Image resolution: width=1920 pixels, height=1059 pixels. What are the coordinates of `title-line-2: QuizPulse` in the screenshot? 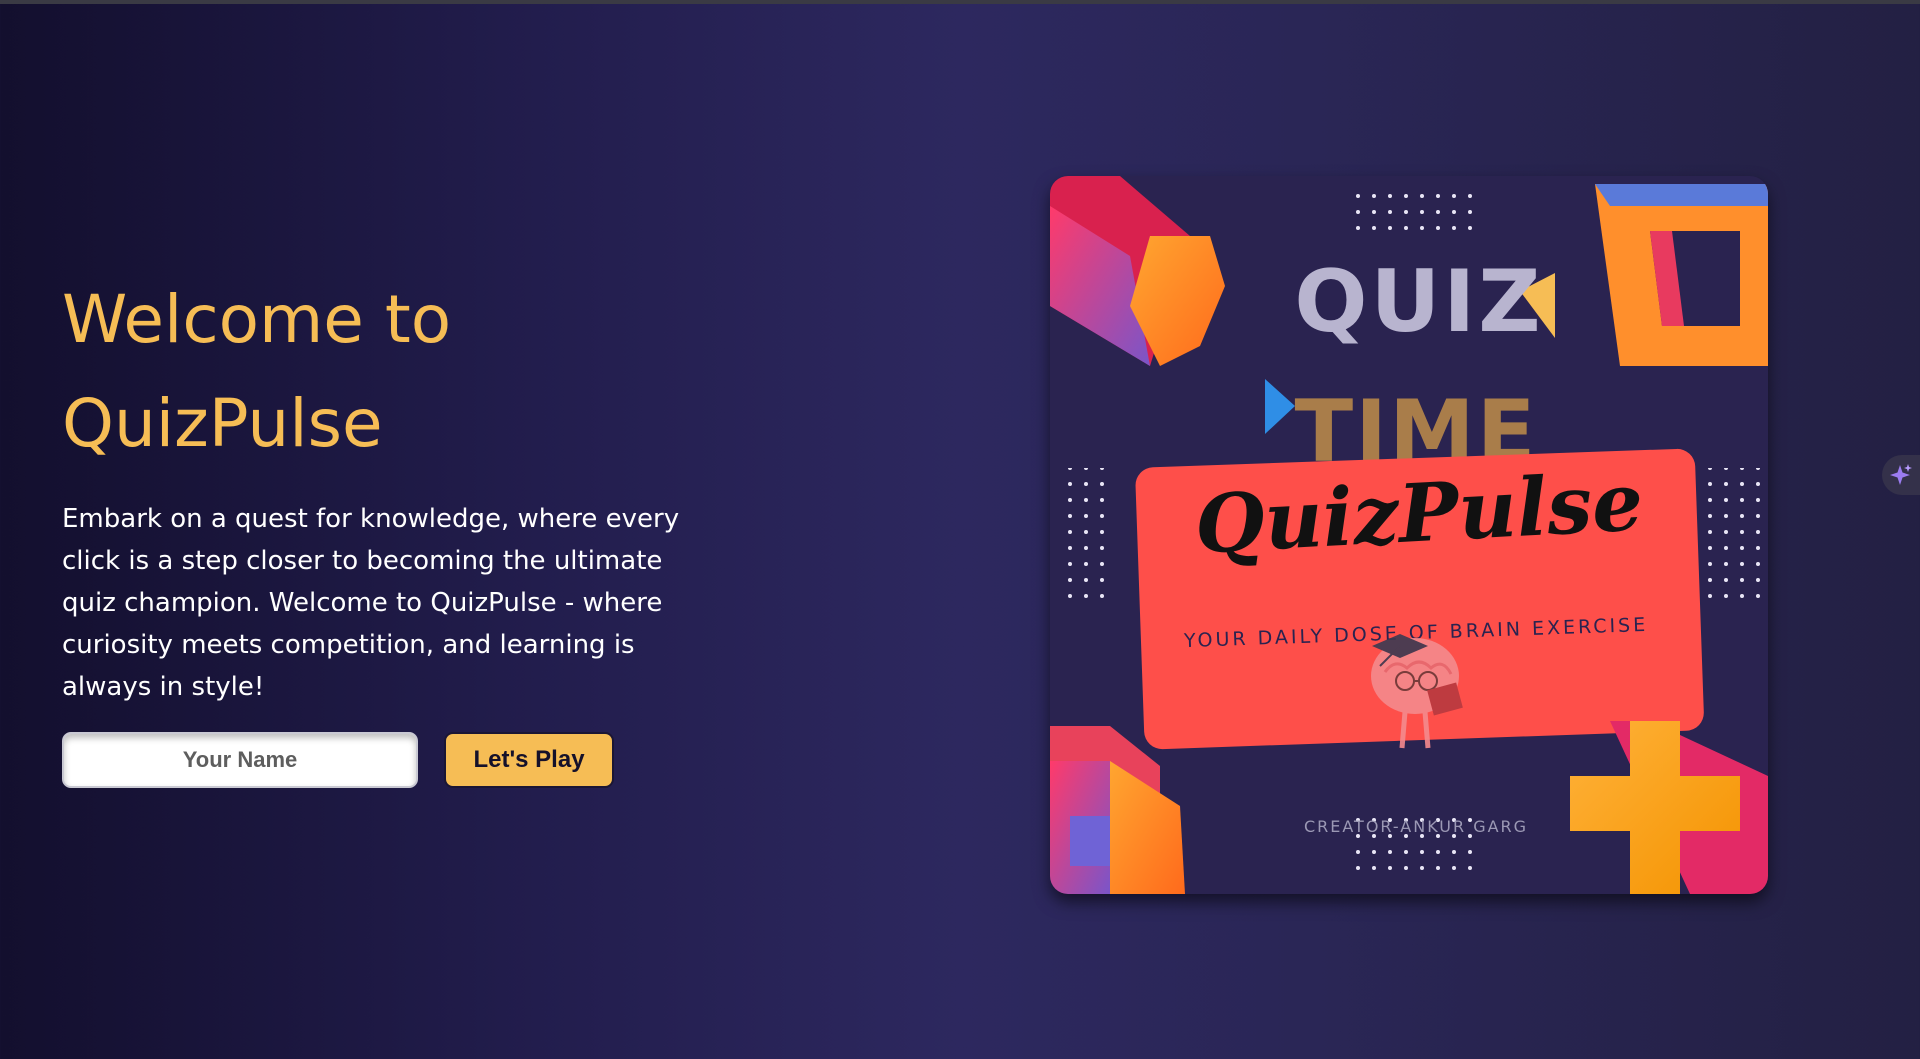 It's located at (222, 423).